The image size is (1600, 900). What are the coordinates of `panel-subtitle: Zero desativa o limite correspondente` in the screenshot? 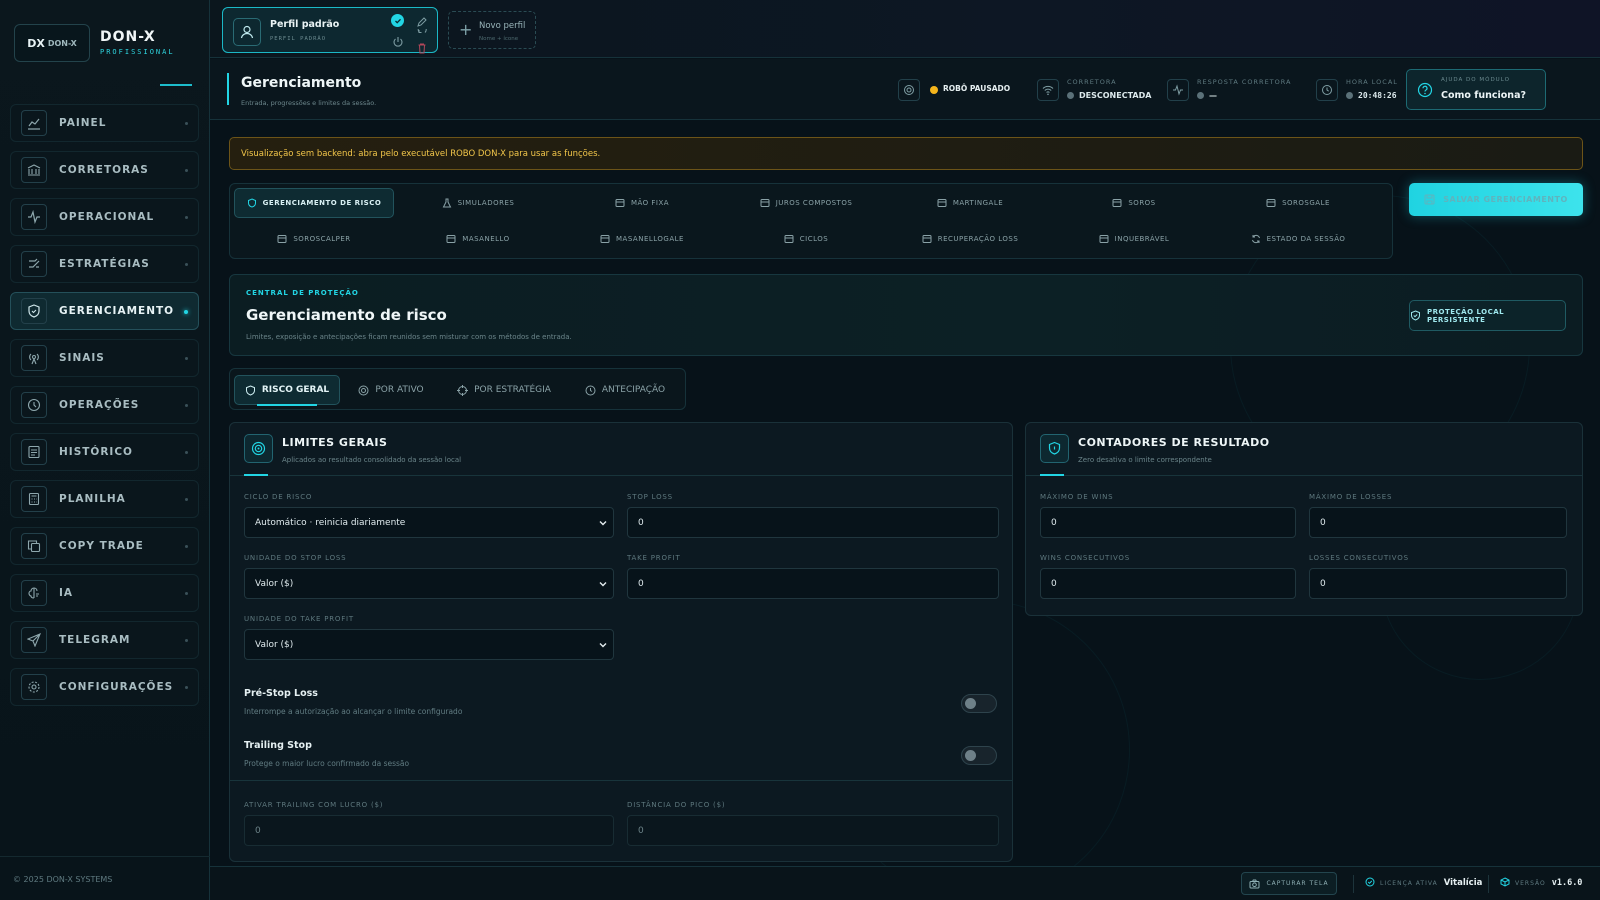 It's located at (1145, 460).